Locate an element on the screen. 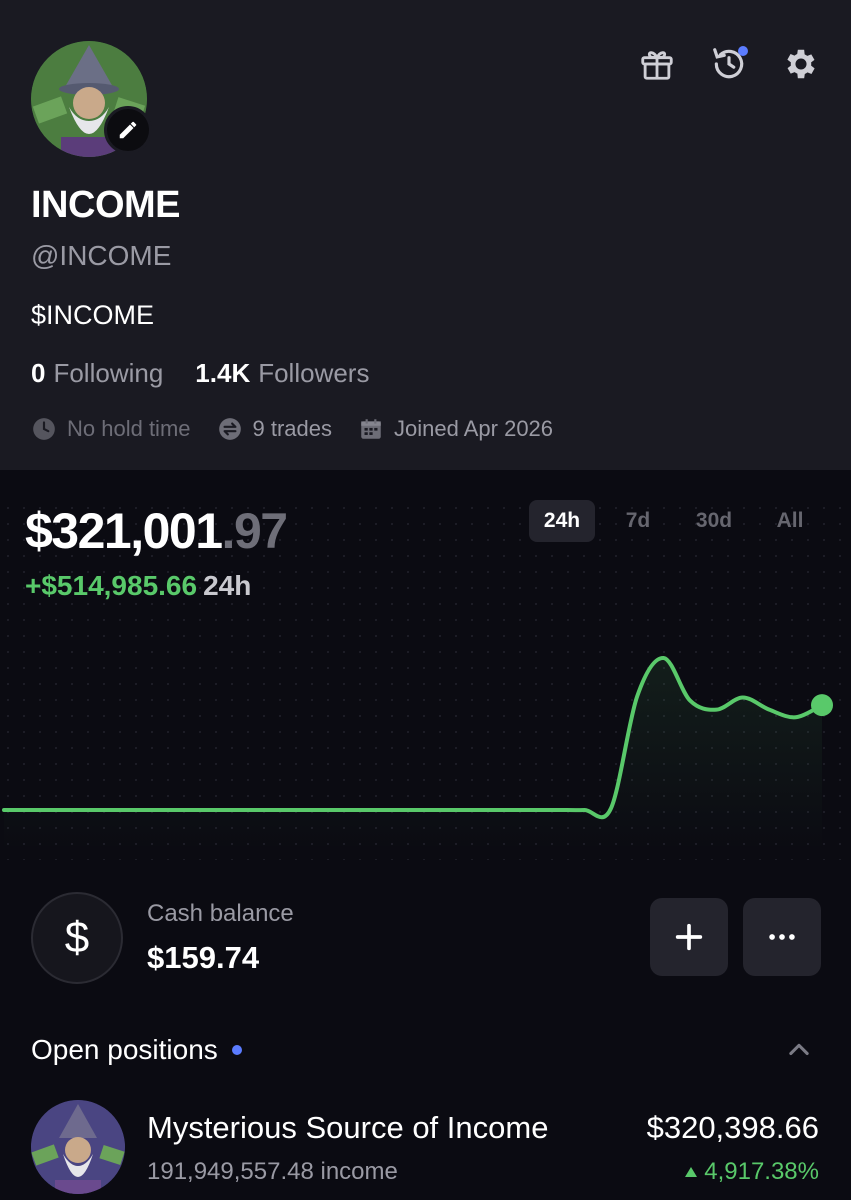 The width and height of the screenshot is (851, 1200). display-name: INCOME is located at coordinates (106, 205).